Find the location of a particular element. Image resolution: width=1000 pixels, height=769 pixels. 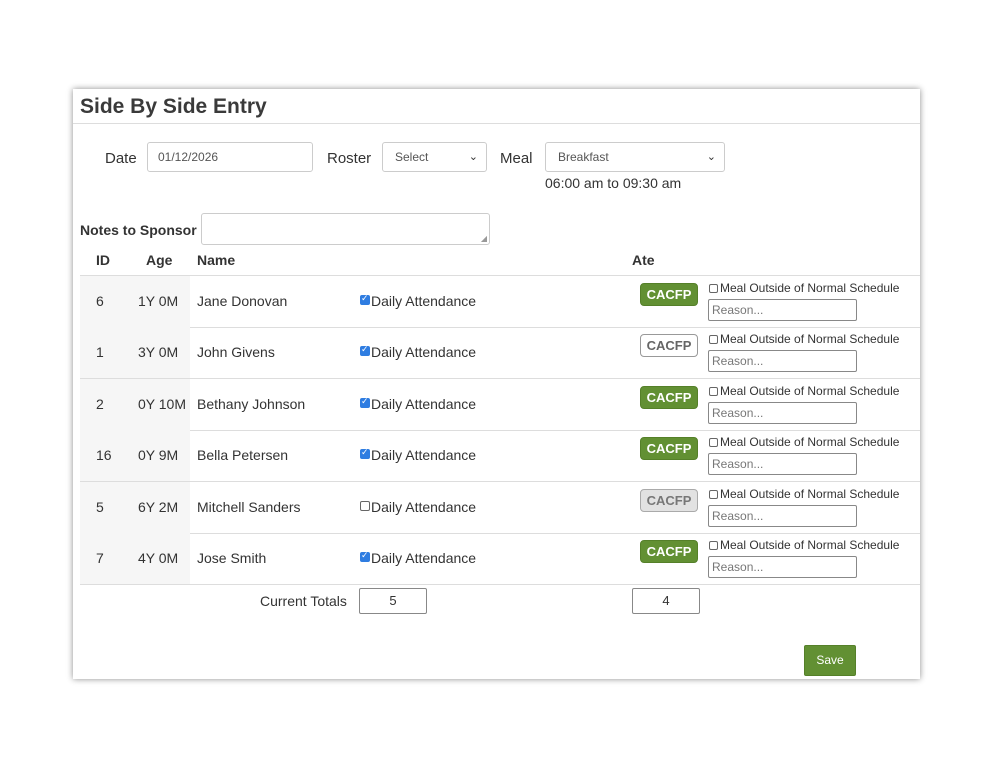

header-age: Age is located at coordinates (159, 260).